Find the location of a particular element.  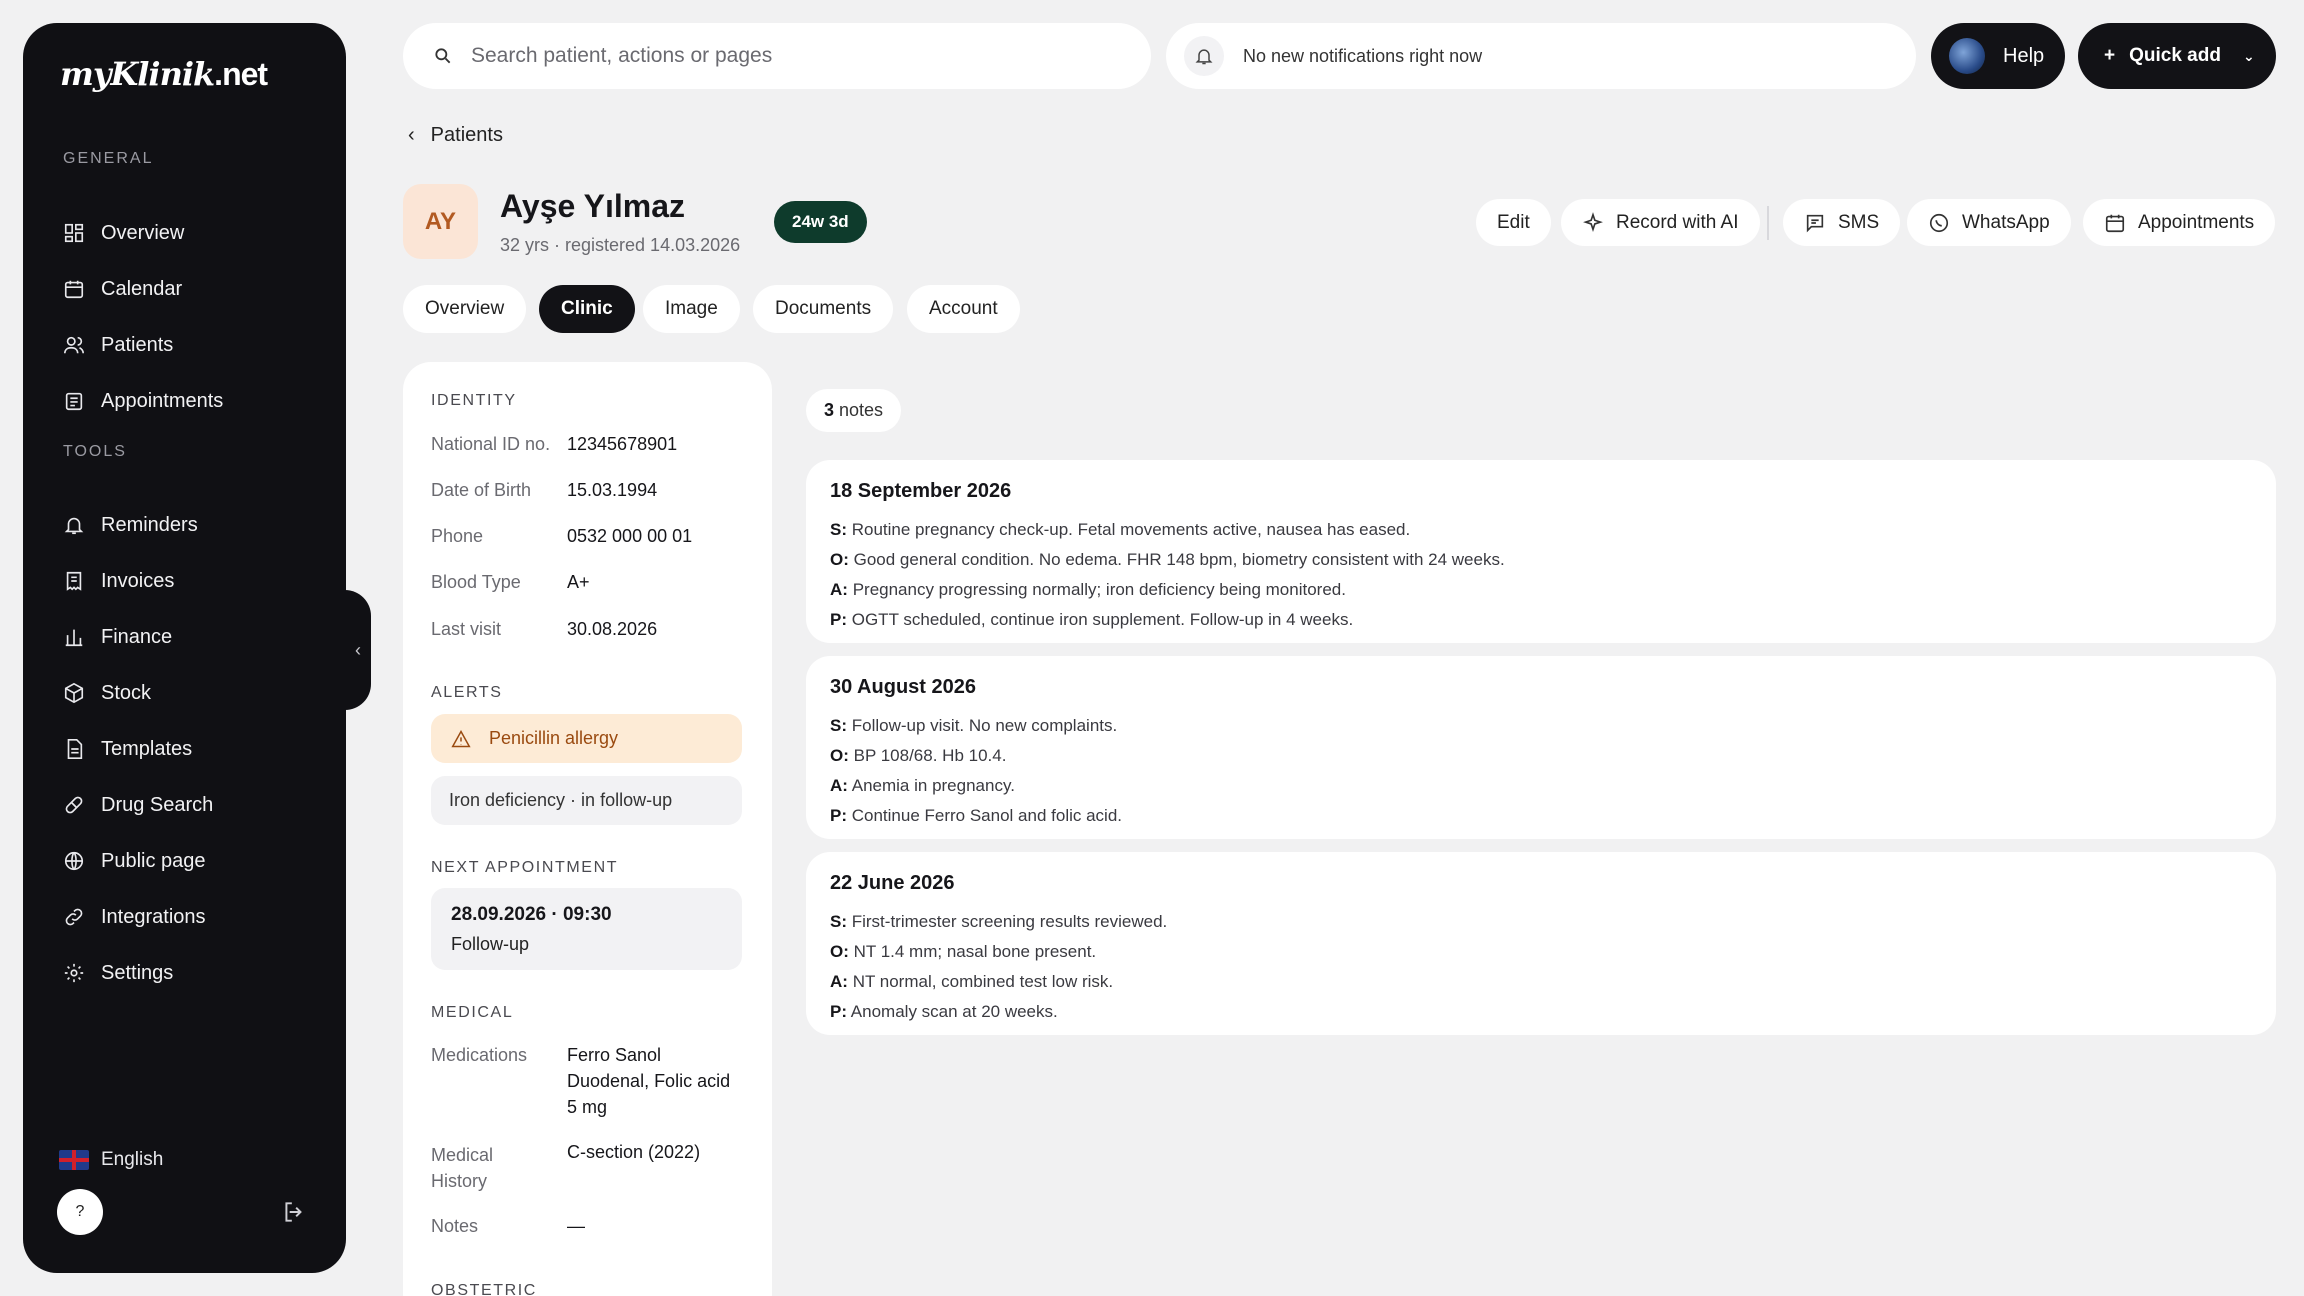

appointments-button: Appointments is located at coordinates (2179, 222).